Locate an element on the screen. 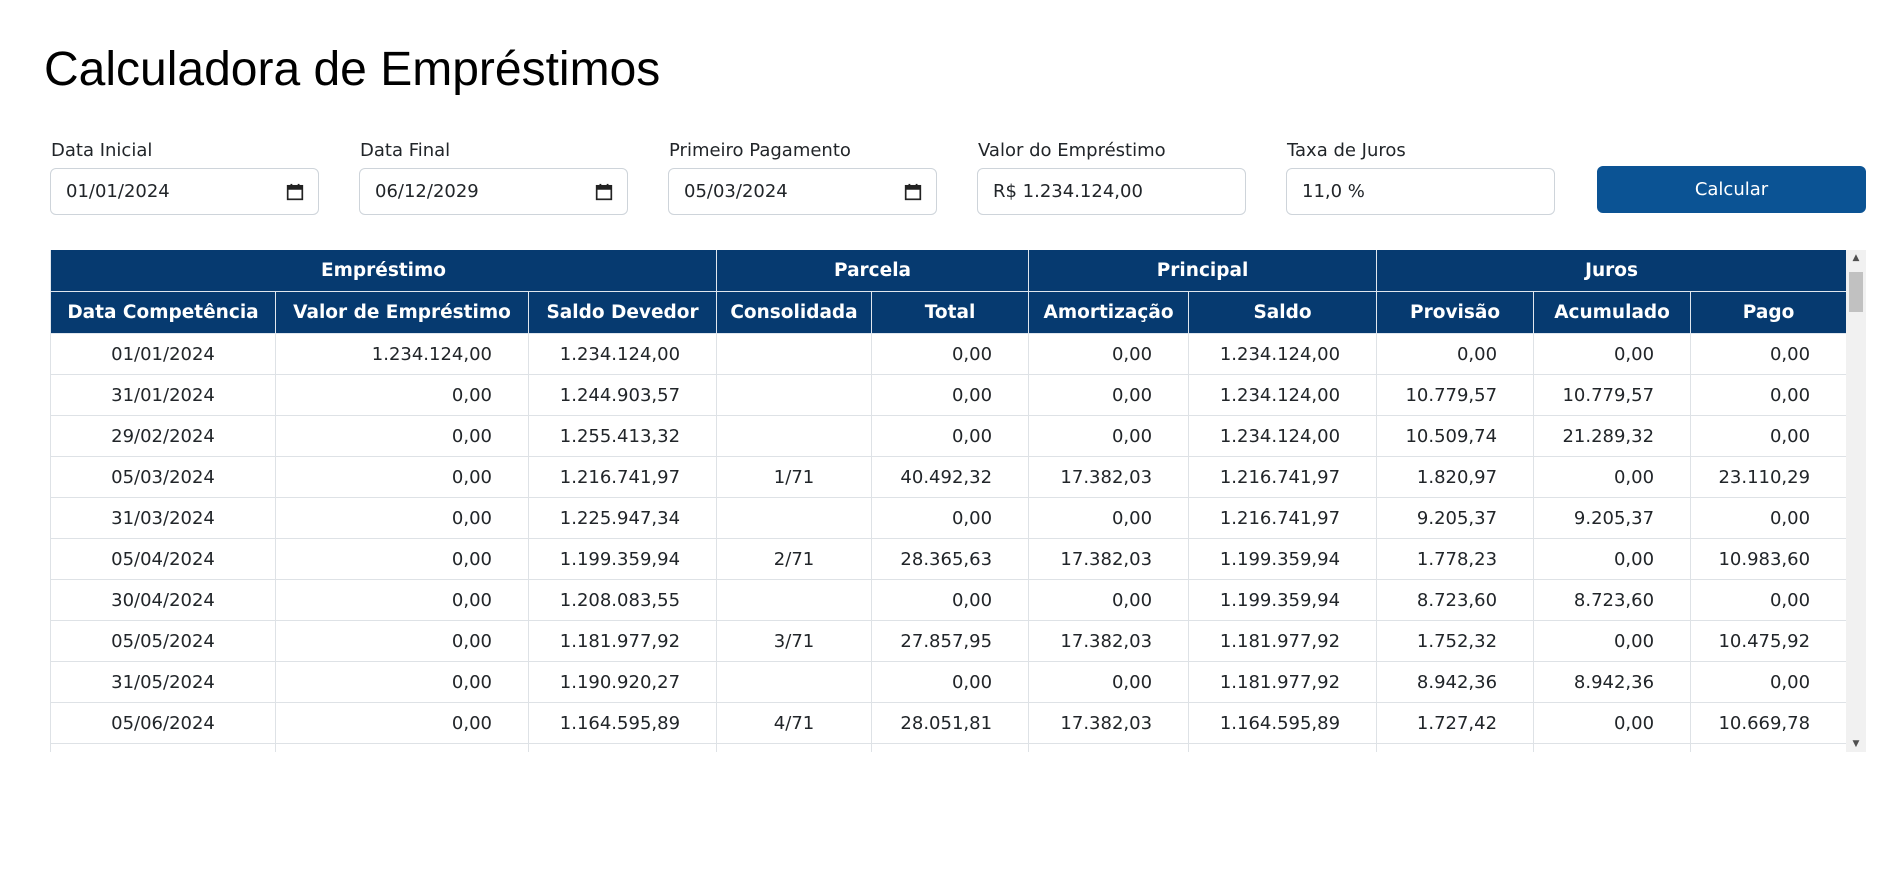  table-cell: 10.475,92 is located at coordinates (1769, 641).